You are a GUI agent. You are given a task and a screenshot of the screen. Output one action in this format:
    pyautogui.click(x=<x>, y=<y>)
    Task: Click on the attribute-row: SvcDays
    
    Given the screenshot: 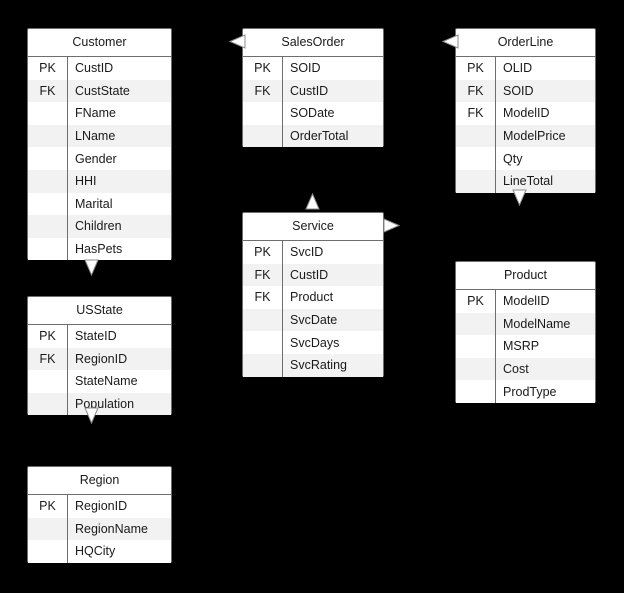 What is the action you would take?
    pyautogui.click(x=313, y=342)
    